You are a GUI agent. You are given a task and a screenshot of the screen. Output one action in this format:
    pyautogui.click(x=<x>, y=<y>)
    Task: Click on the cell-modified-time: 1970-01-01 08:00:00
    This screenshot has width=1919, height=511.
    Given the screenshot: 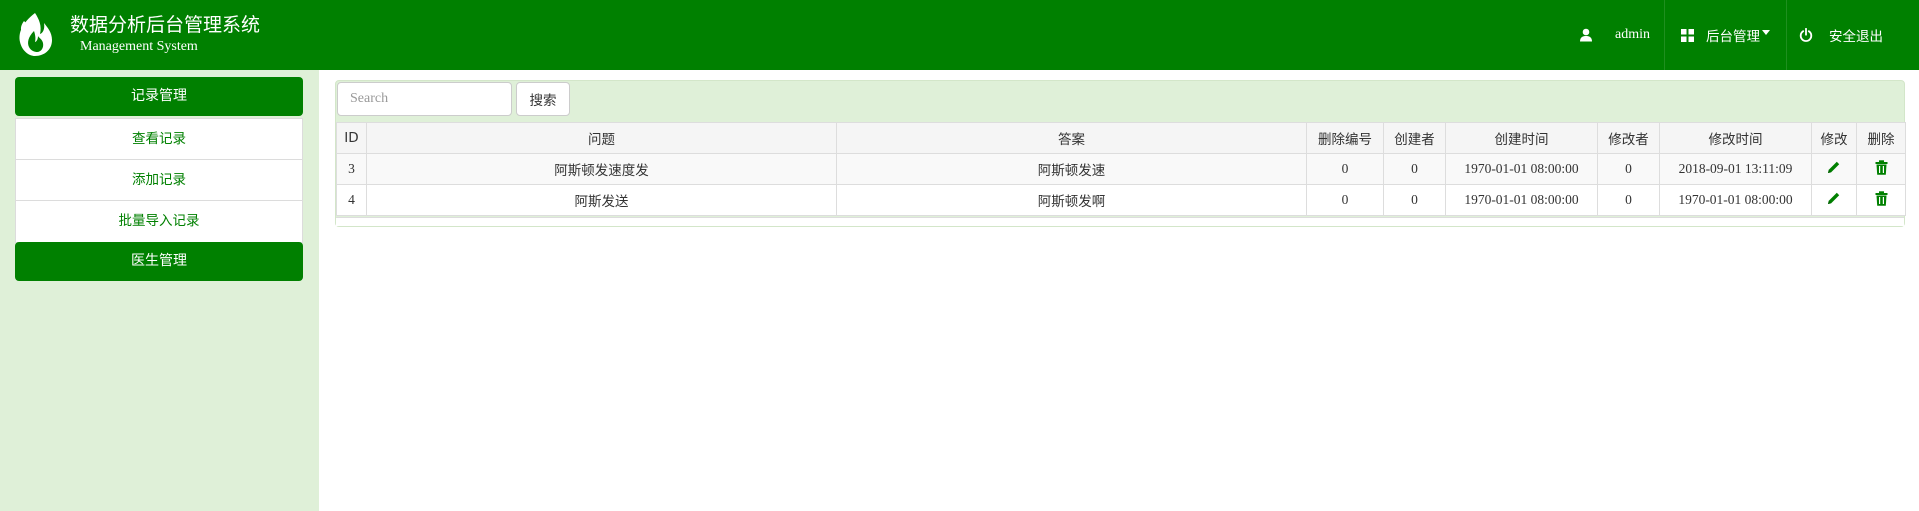 What is the action you would take?
    pyautogui.click(x=1735, y=200)
    